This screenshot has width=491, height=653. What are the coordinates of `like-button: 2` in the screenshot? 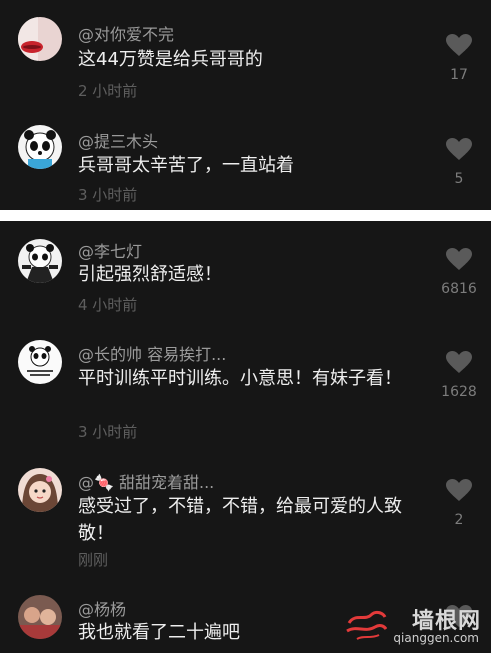 It's located at (459, 503).